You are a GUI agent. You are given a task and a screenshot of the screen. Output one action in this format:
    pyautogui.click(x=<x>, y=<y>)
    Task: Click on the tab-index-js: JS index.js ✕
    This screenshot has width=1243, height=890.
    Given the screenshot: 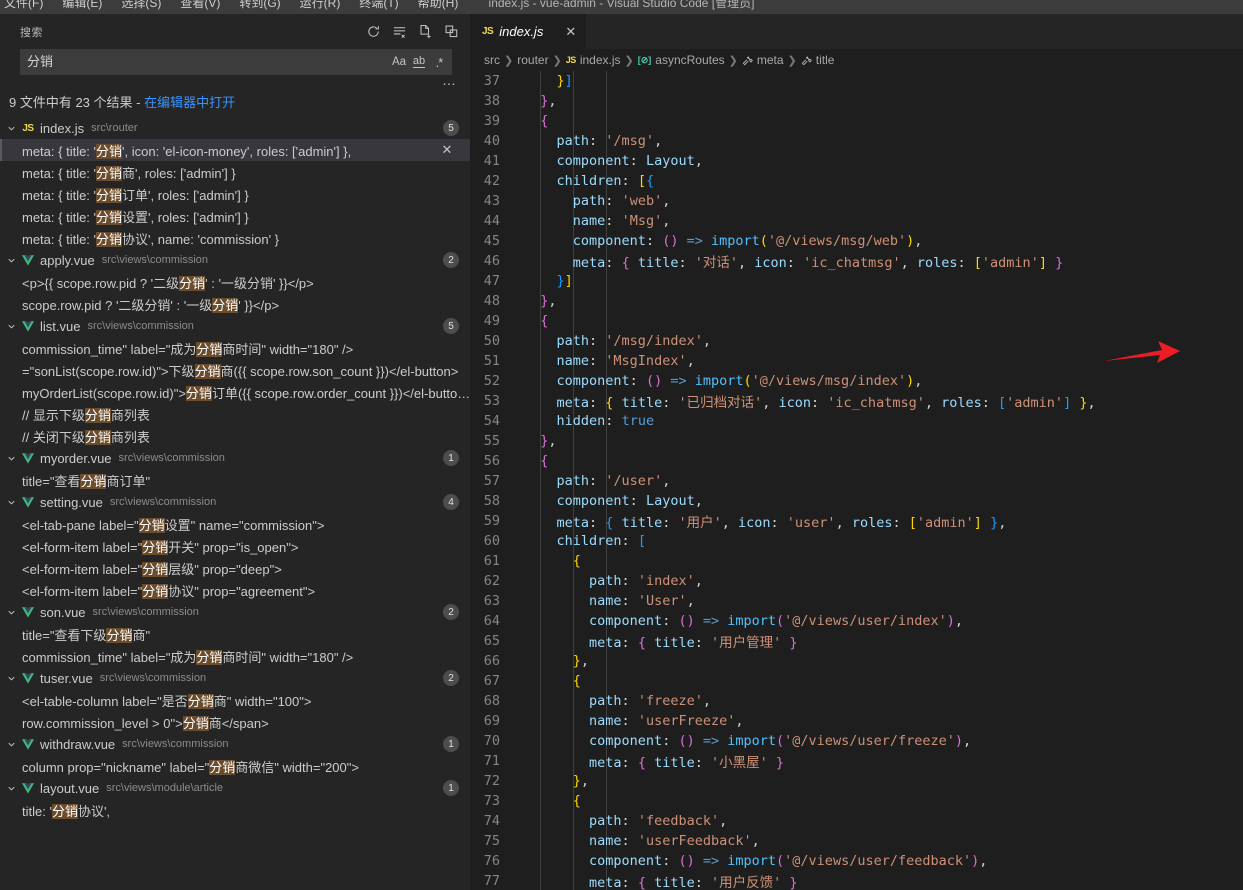 What is the action you would take?
    pyautogui.click(x=529, y=31)
    